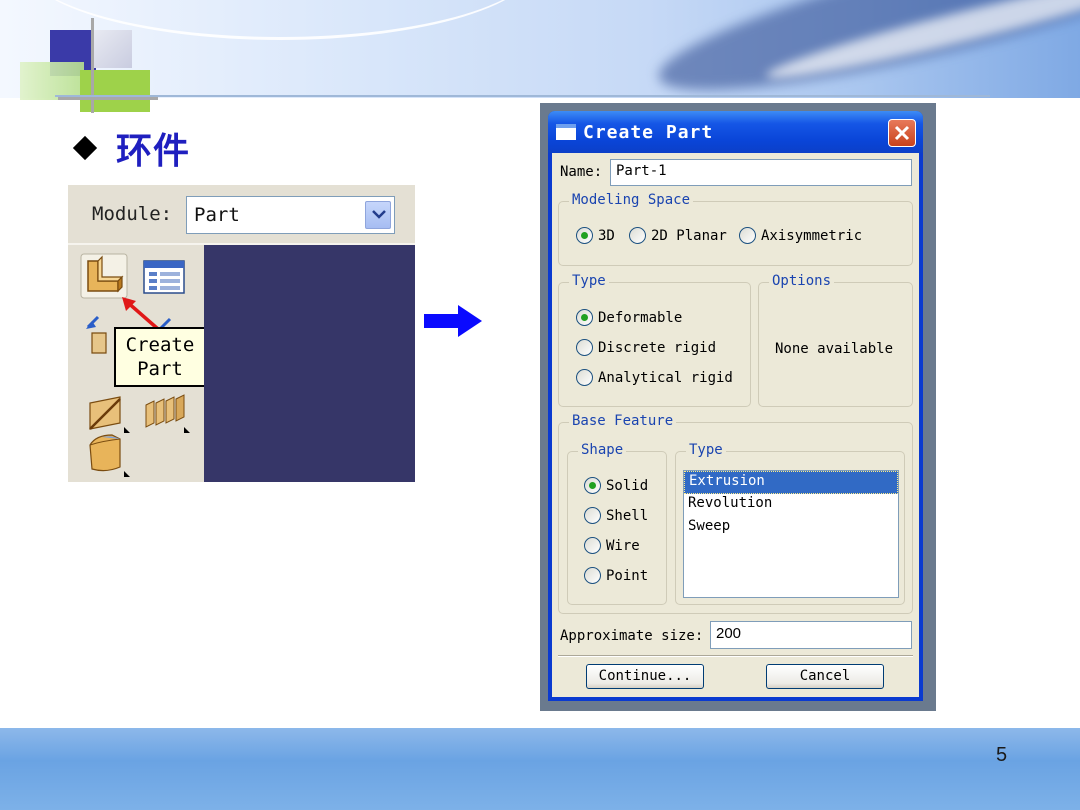  I want to click on toolbox-screenshot: Module: Part Create Part, so click(241, 333).